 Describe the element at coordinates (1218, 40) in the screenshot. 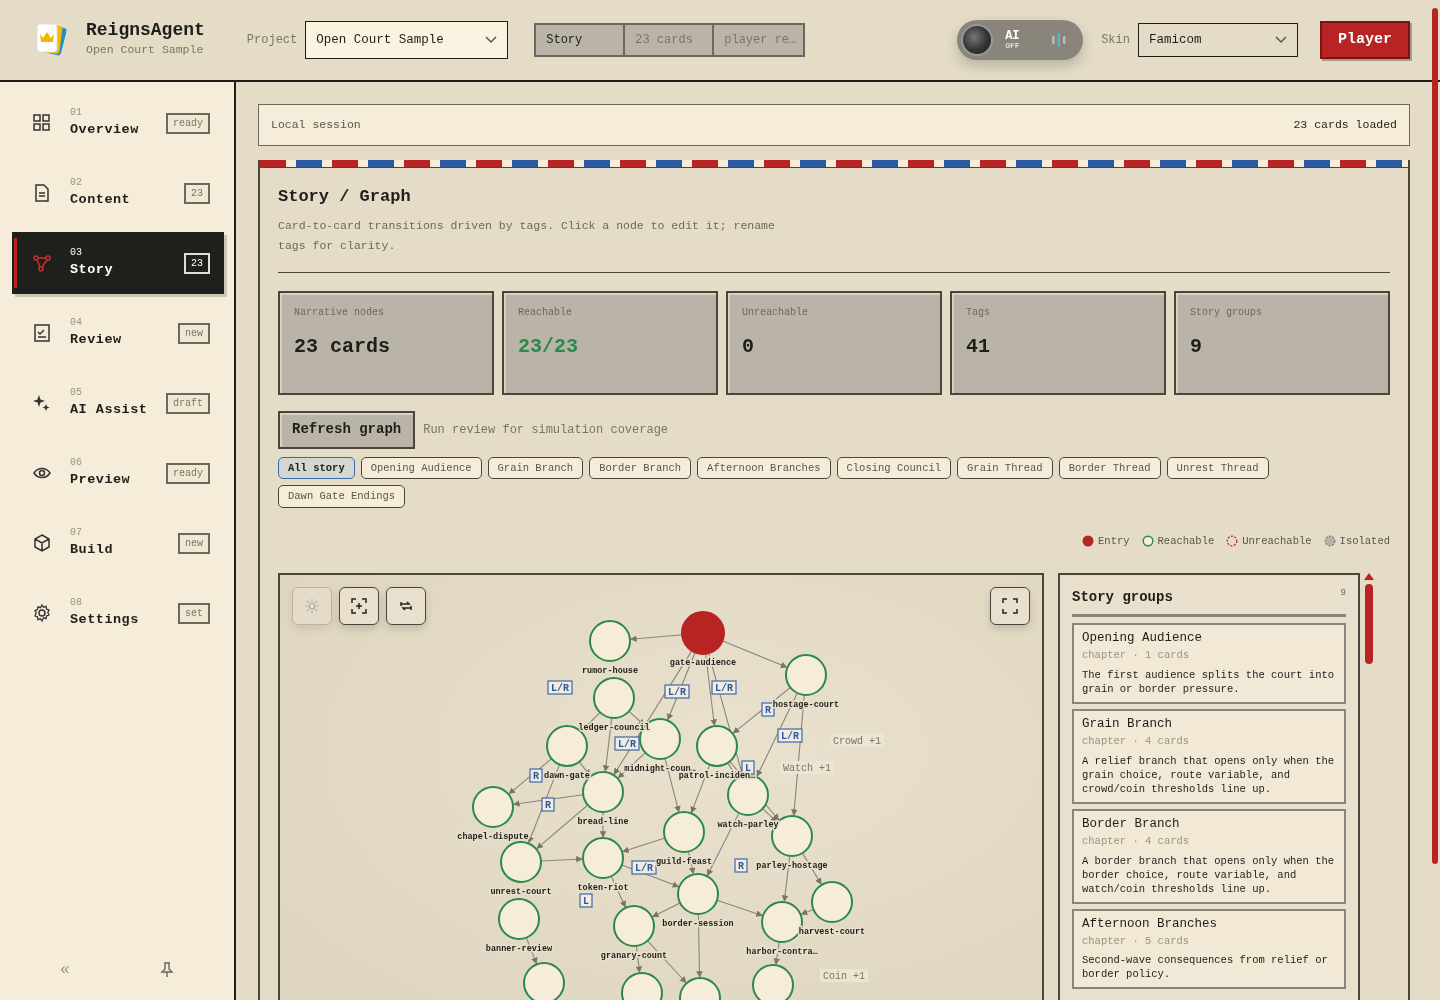

I see `skin-select: Famicom` at that location.